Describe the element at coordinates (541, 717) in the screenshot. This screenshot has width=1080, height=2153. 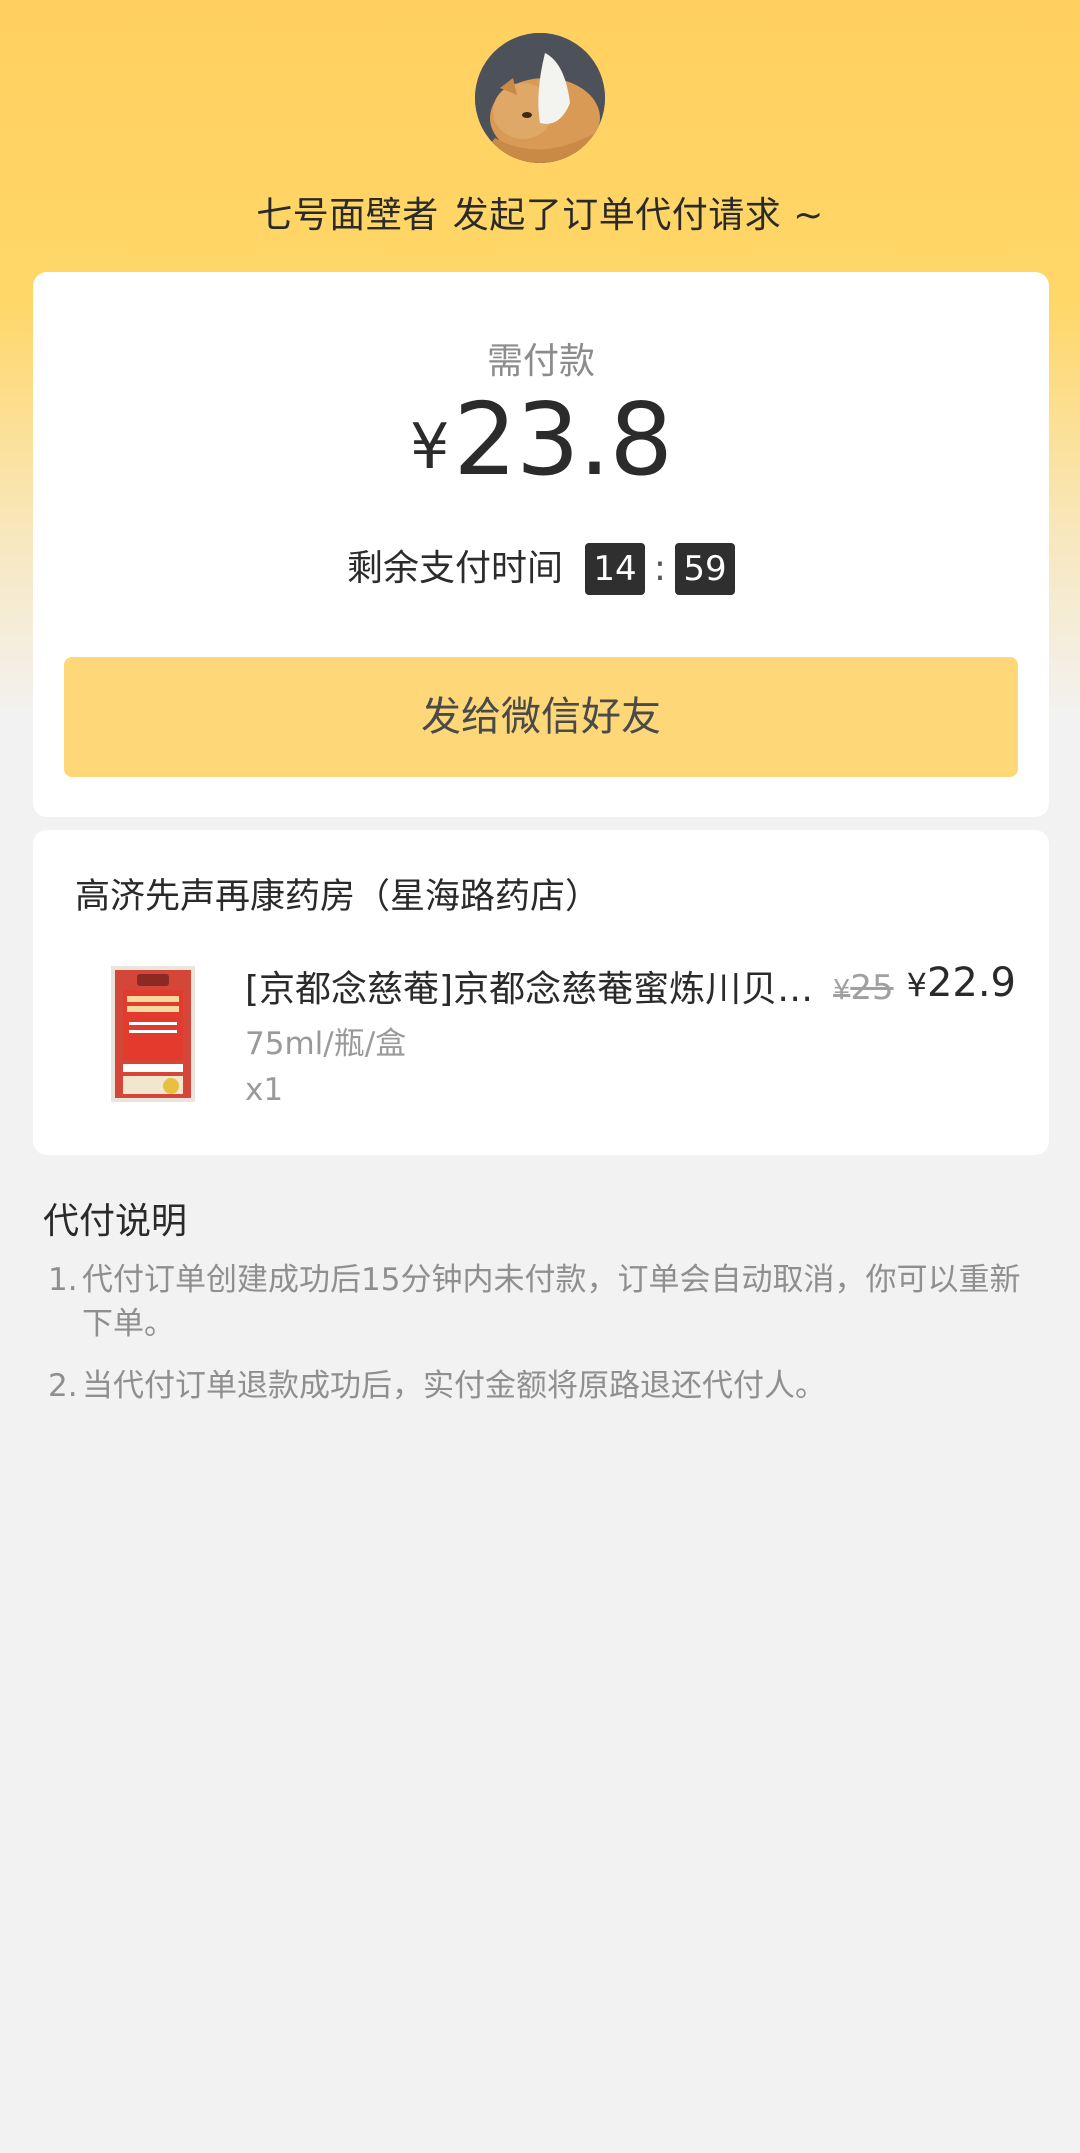
I see `send-to-wechat-friend-button: 发给微信好友` at that location.